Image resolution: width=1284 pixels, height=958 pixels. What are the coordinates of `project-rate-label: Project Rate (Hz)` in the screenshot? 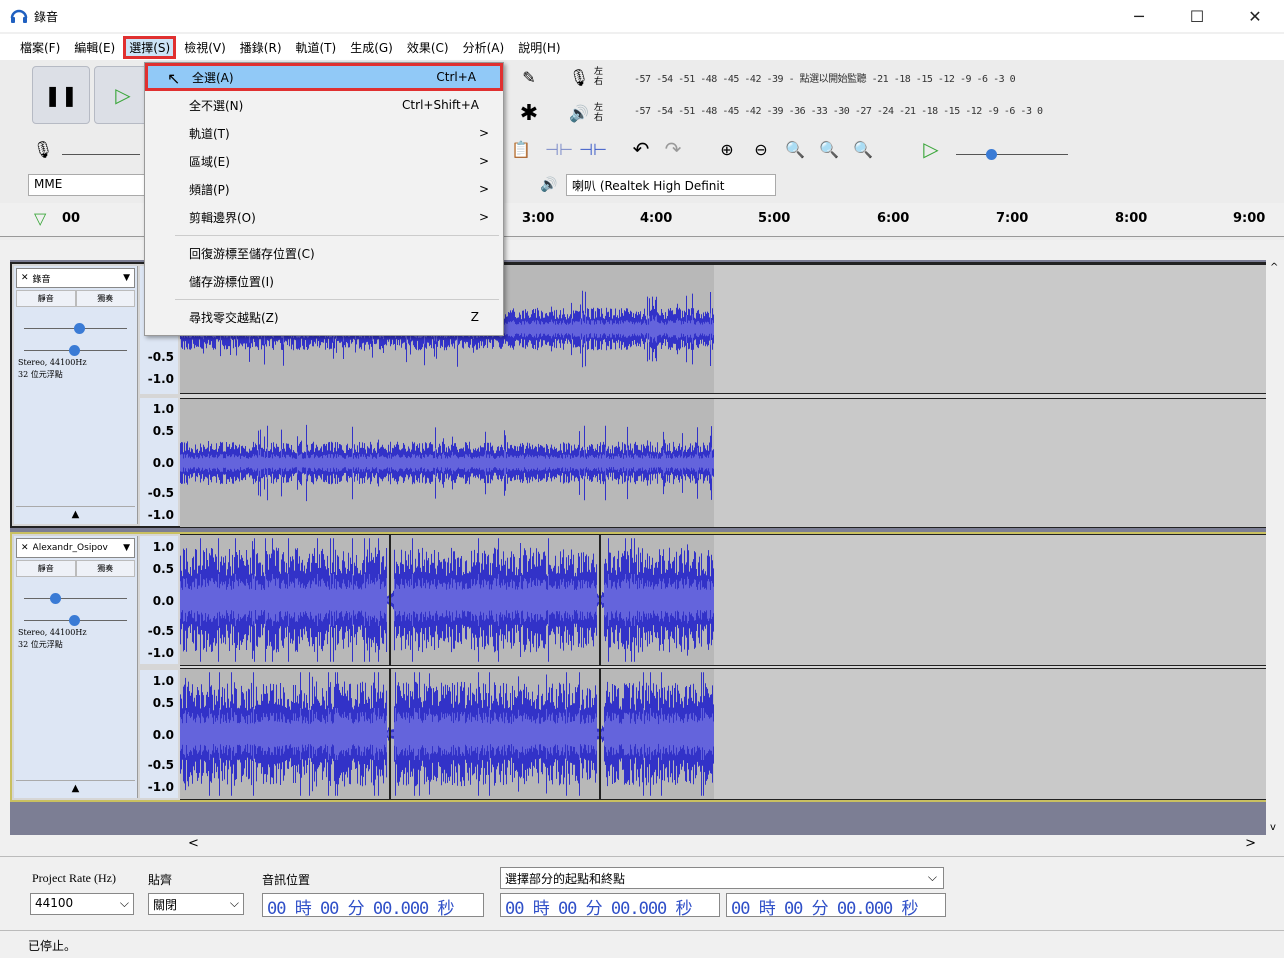 It's located at (74, 878).